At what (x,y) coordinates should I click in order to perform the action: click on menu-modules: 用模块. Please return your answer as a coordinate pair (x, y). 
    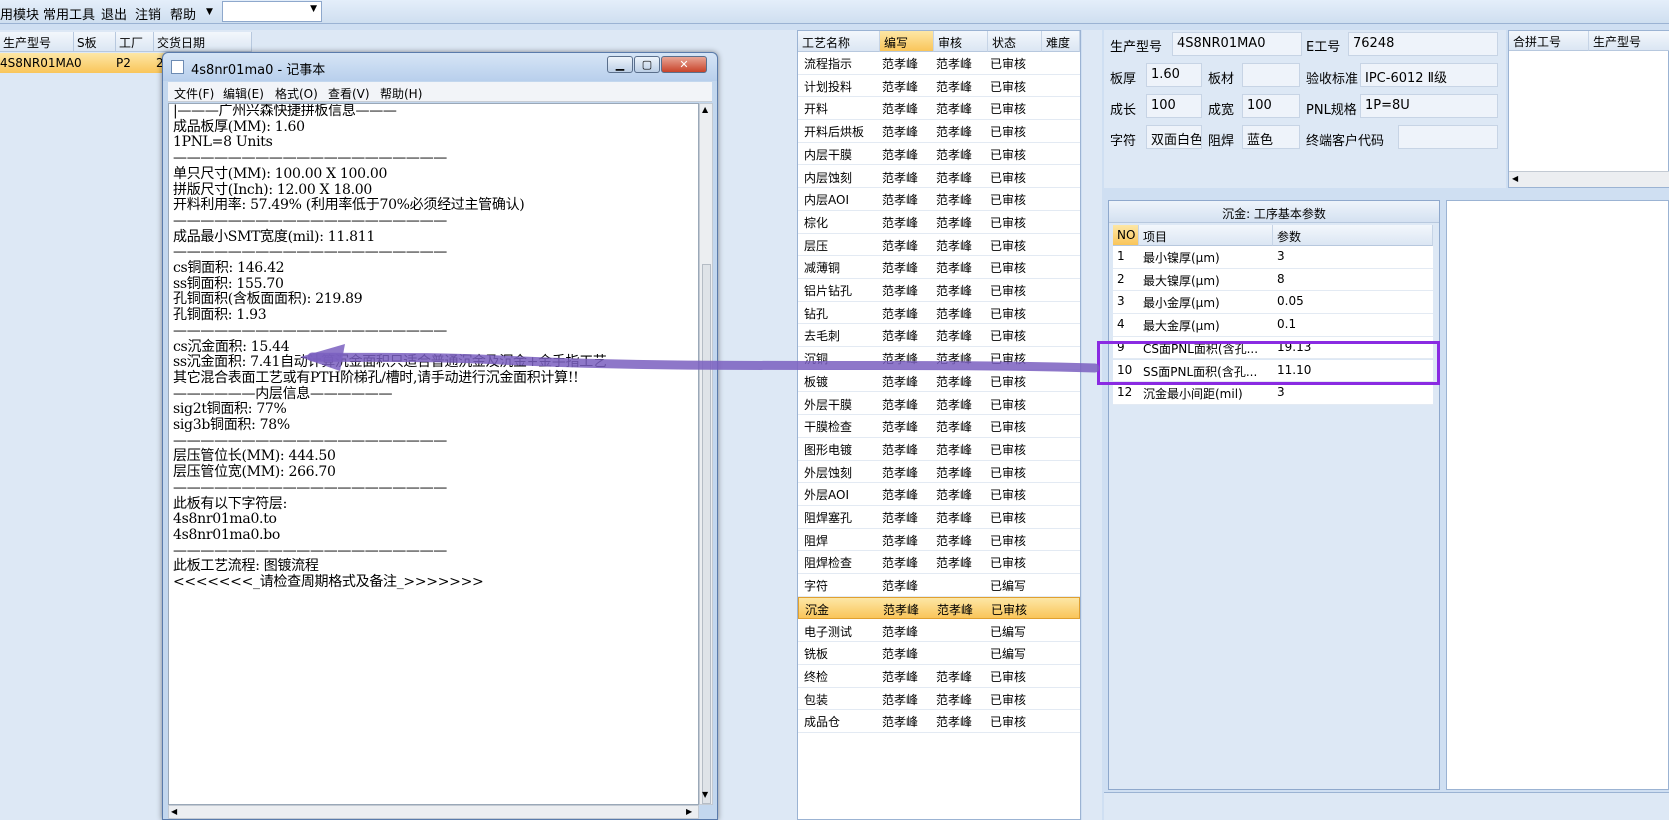
    Looking at the image, I should click on (19, 13).